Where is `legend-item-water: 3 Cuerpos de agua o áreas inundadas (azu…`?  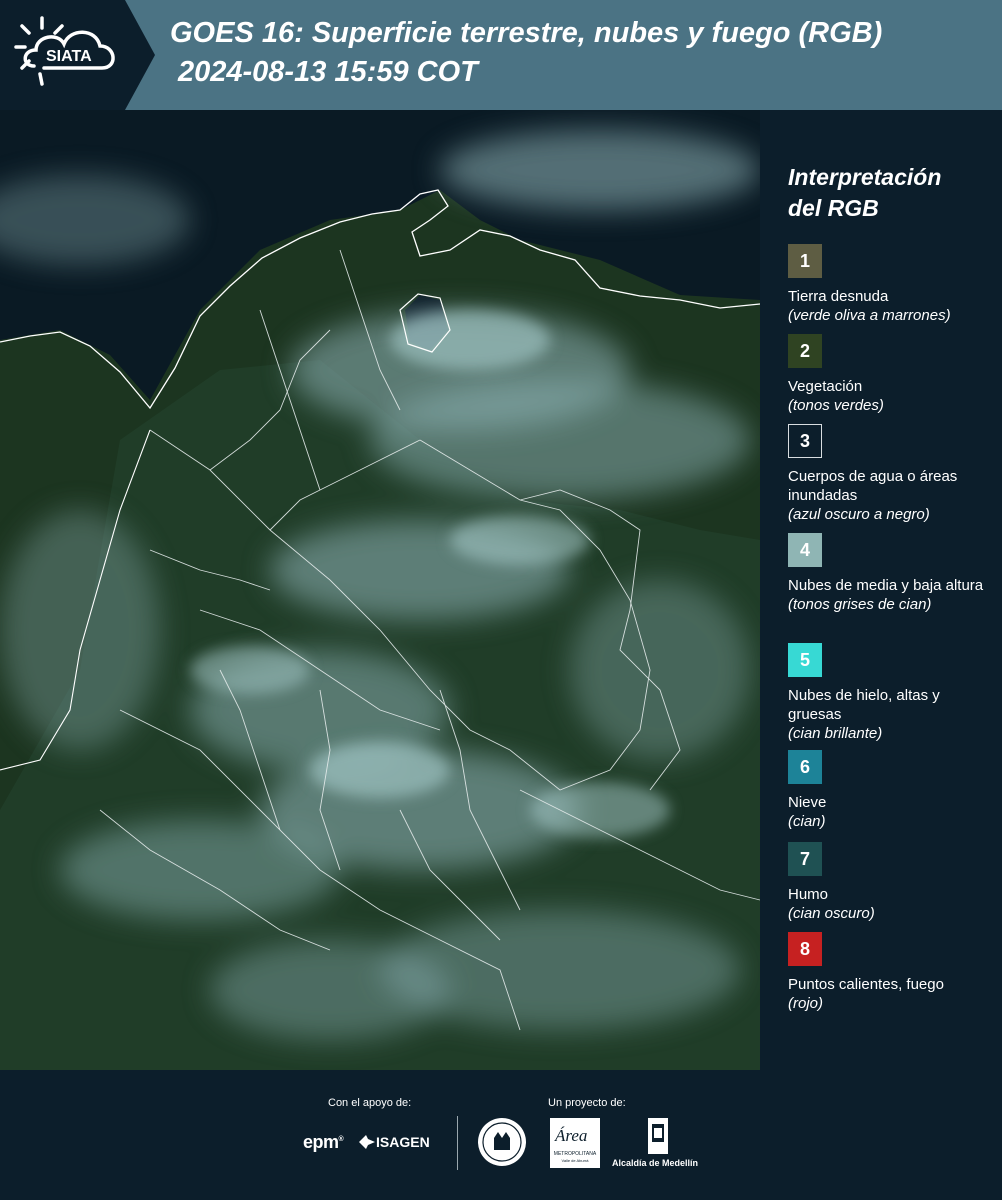 legend-item-water: 3 Cuerpos de agua o áreas inundadas (azu… is located at coordinates (890, 474).